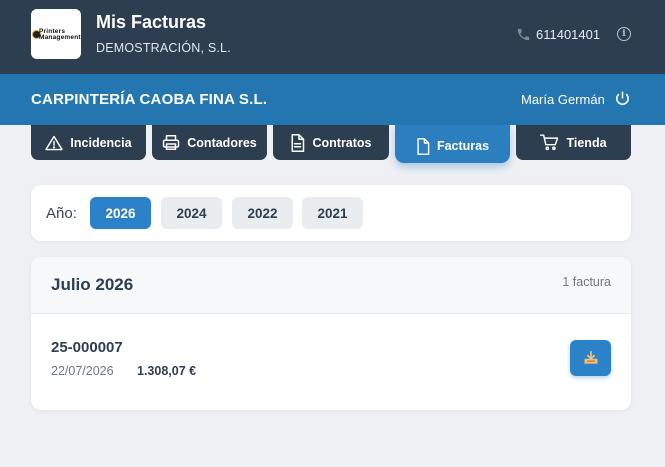 This screenshot has height=467, width=665. I want to click on info-icon: i, so click(624, 34).